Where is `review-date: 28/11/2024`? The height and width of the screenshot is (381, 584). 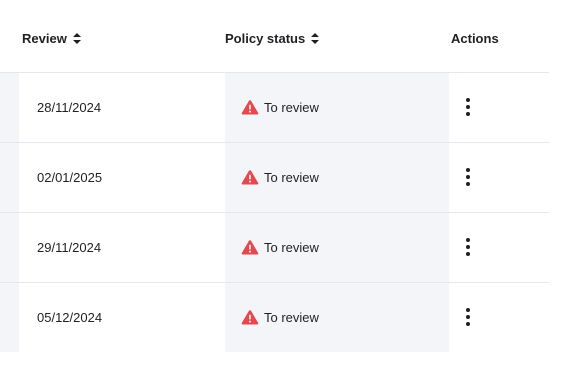
review-date: 28/11/2024 is located at coordinates (69, 107).